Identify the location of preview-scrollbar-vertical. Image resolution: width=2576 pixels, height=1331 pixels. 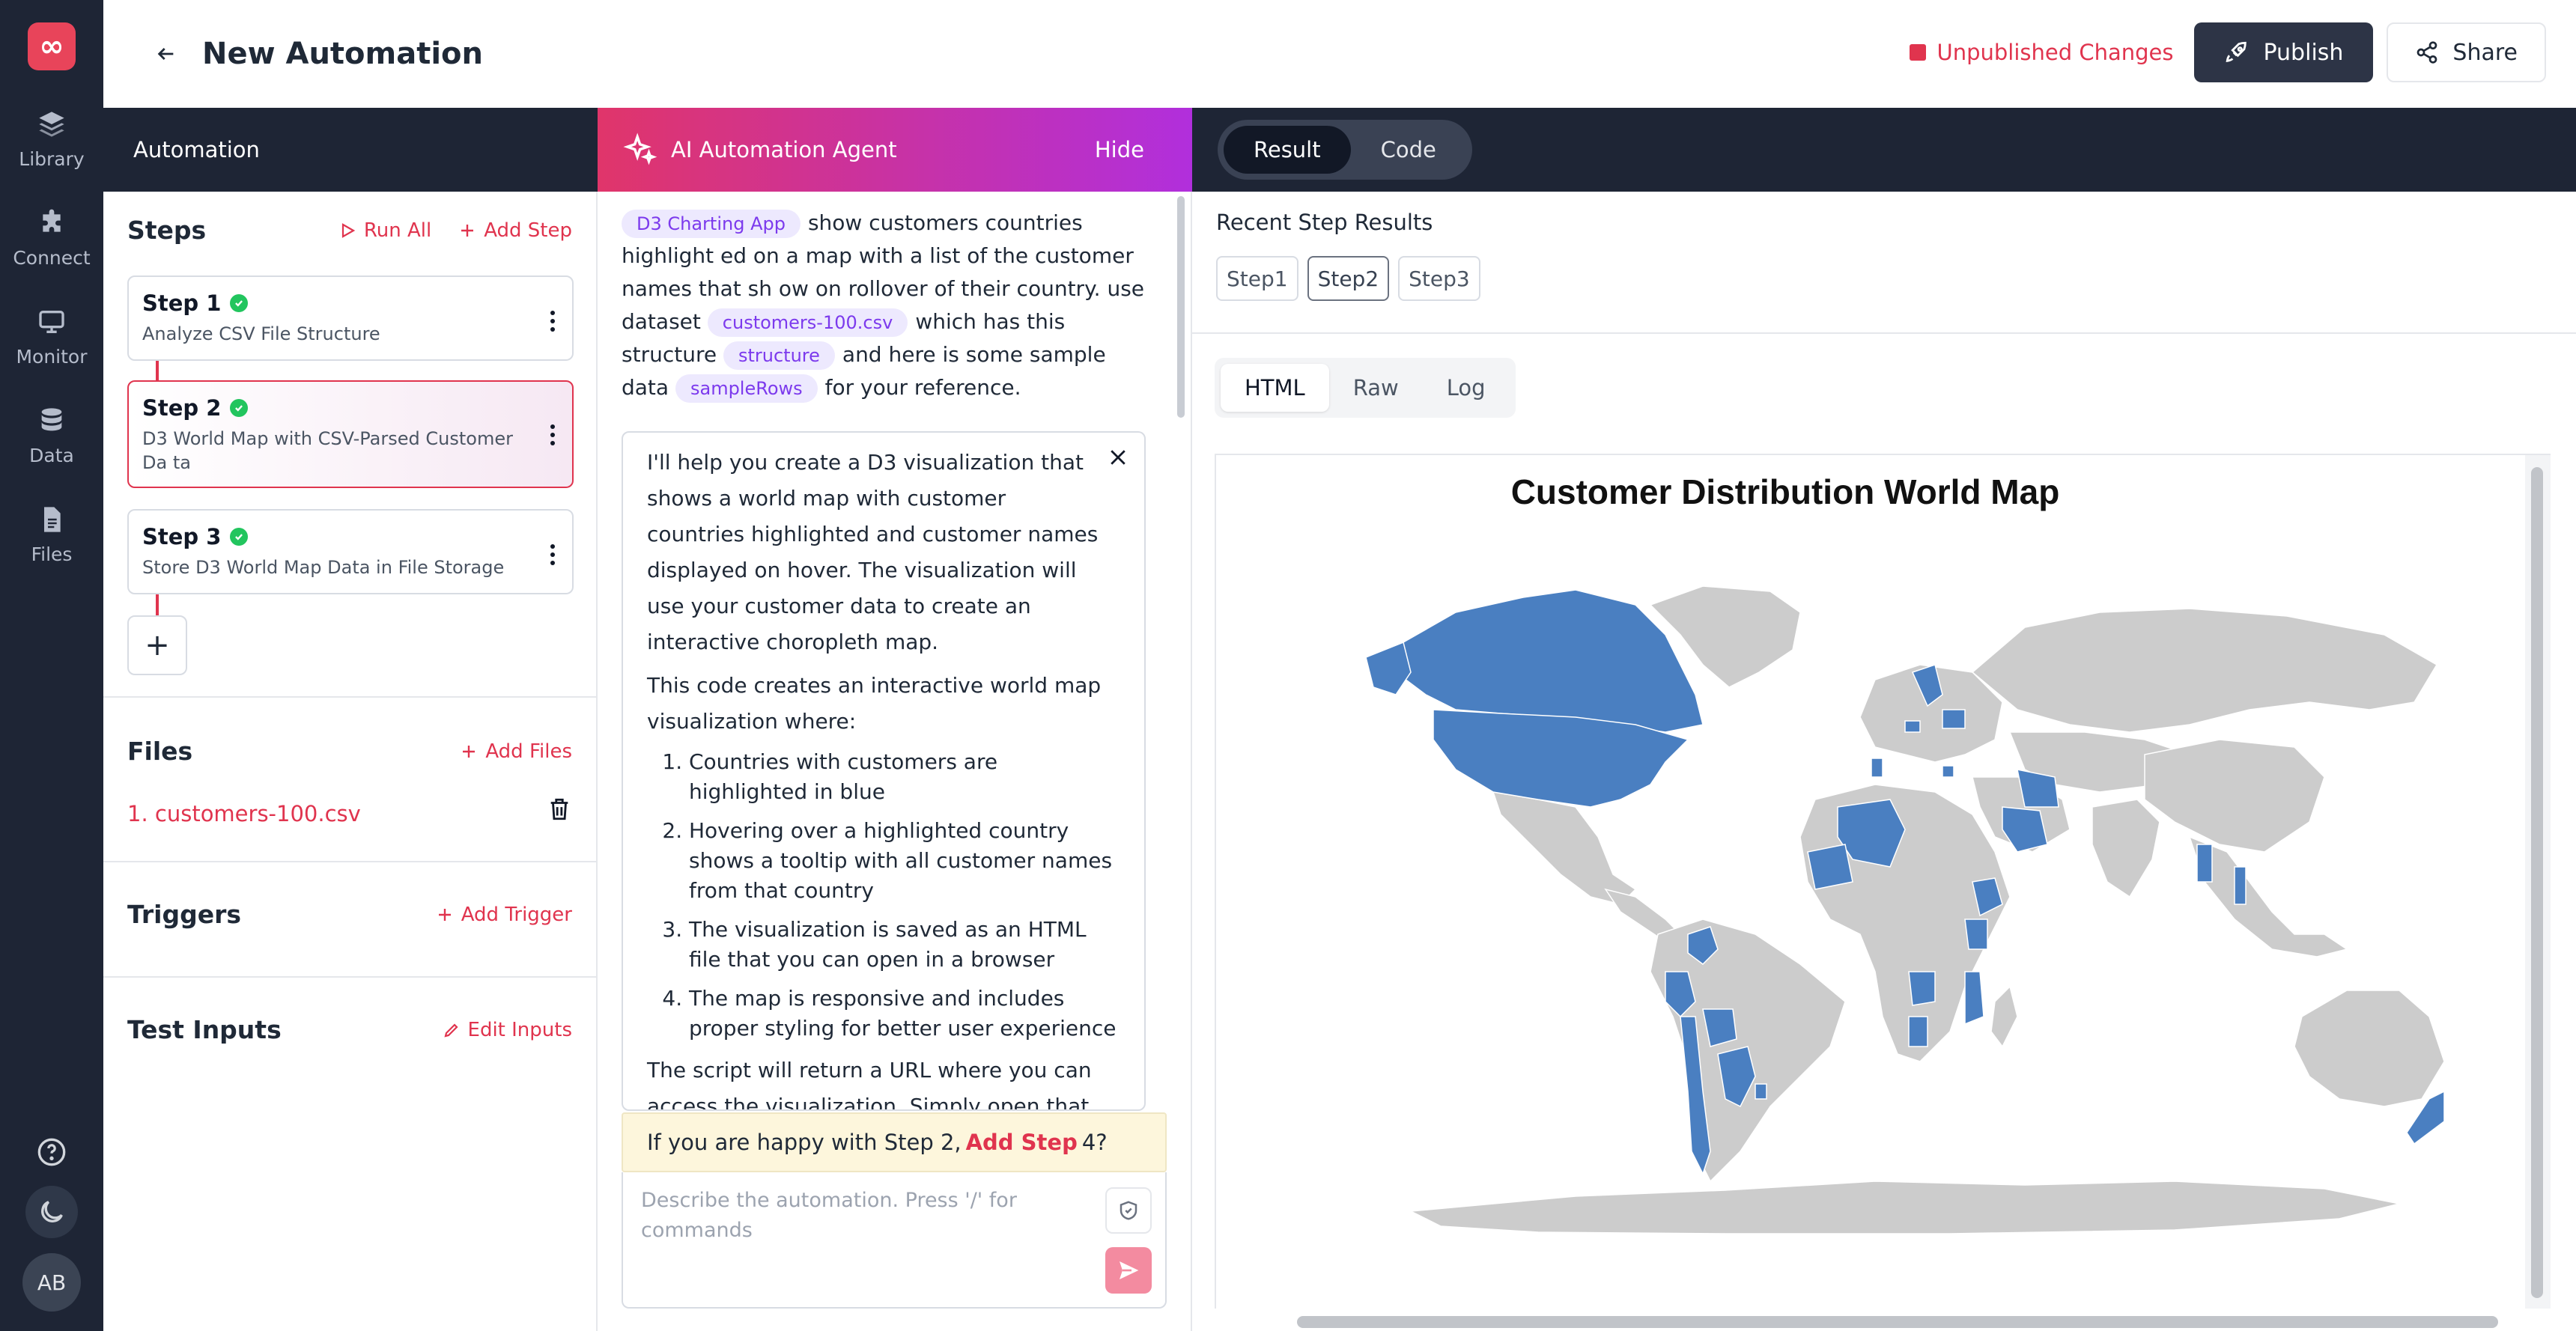
(2538, 882).